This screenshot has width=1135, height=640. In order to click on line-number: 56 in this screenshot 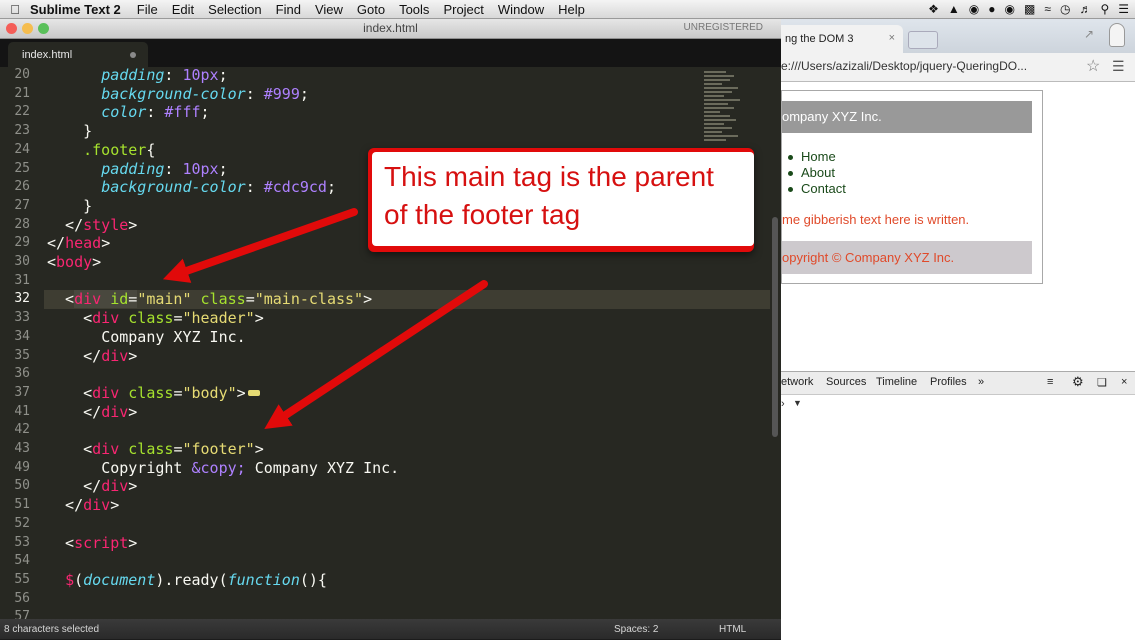, I will do `click(22, 598)`.